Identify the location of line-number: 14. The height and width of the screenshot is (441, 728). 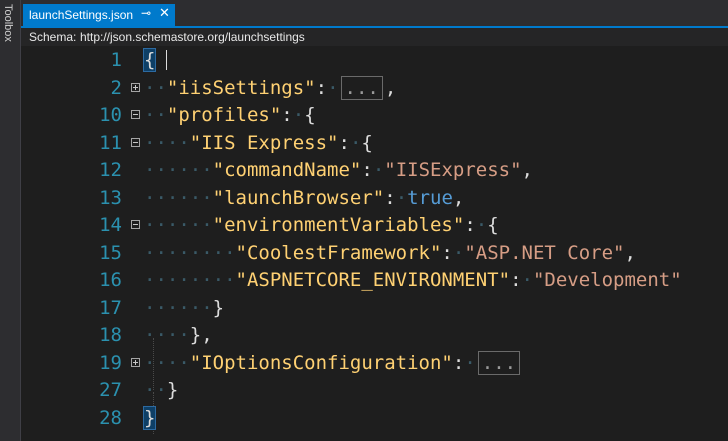
(110, 225).